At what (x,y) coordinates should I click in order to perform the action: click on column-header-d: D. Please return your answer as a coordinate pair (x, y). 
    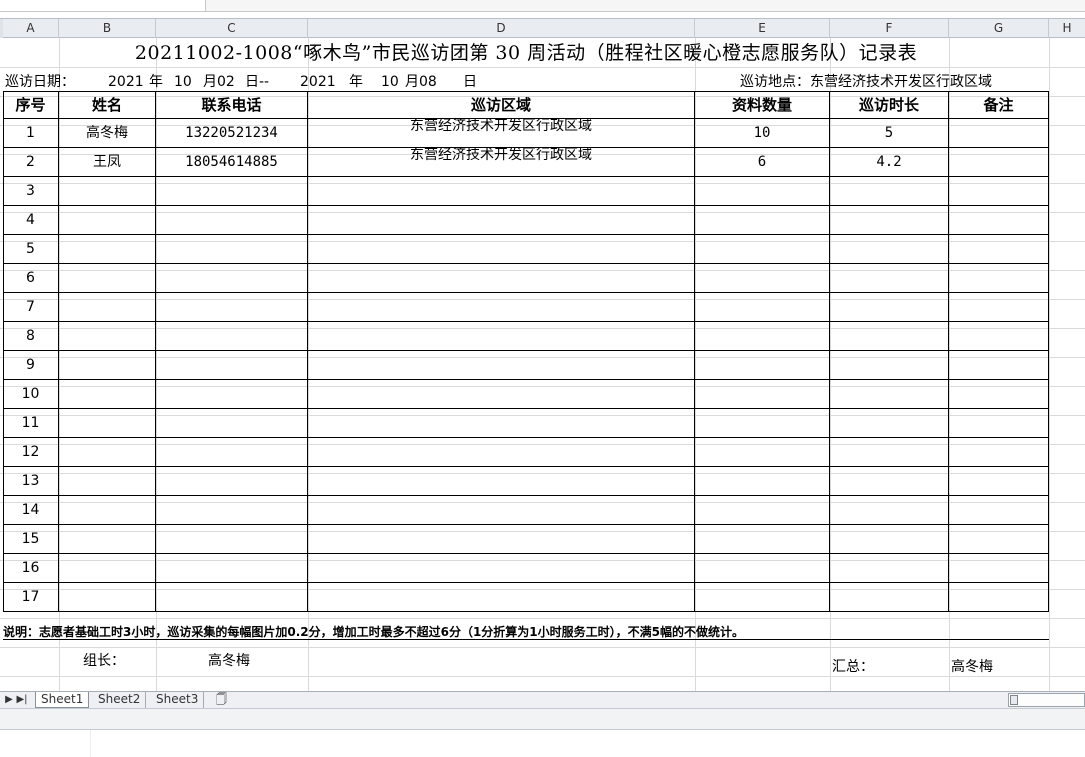
    Looking at the image, I should click on (501, 28).